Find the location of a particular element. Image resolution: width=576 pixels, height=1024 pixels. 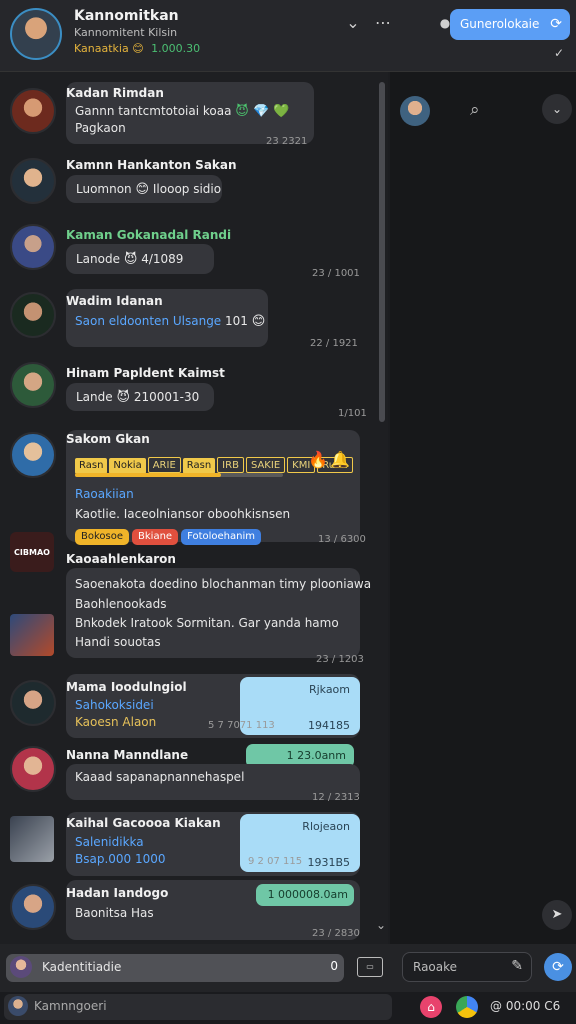

link-preview-card: 1 000008.0am is located at coordinates (305, 895).